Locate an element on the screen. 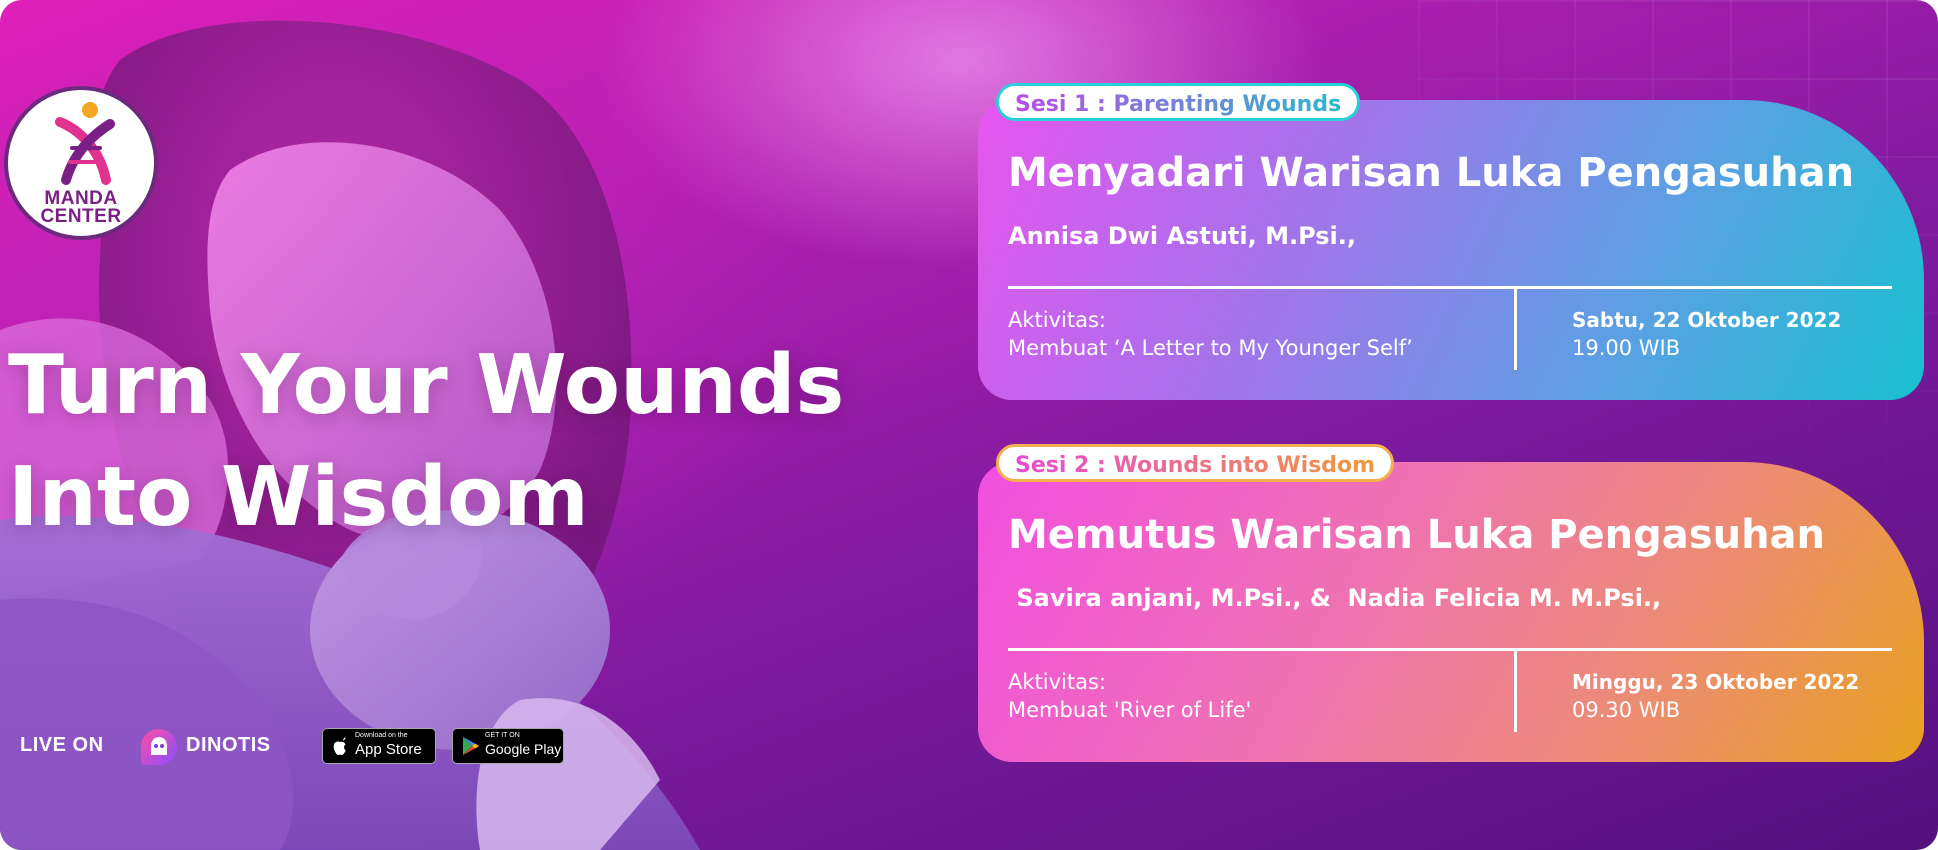  session-2-title: Memutus Warisan Luka Pengasuhan is located at coordinates (1417, 535).